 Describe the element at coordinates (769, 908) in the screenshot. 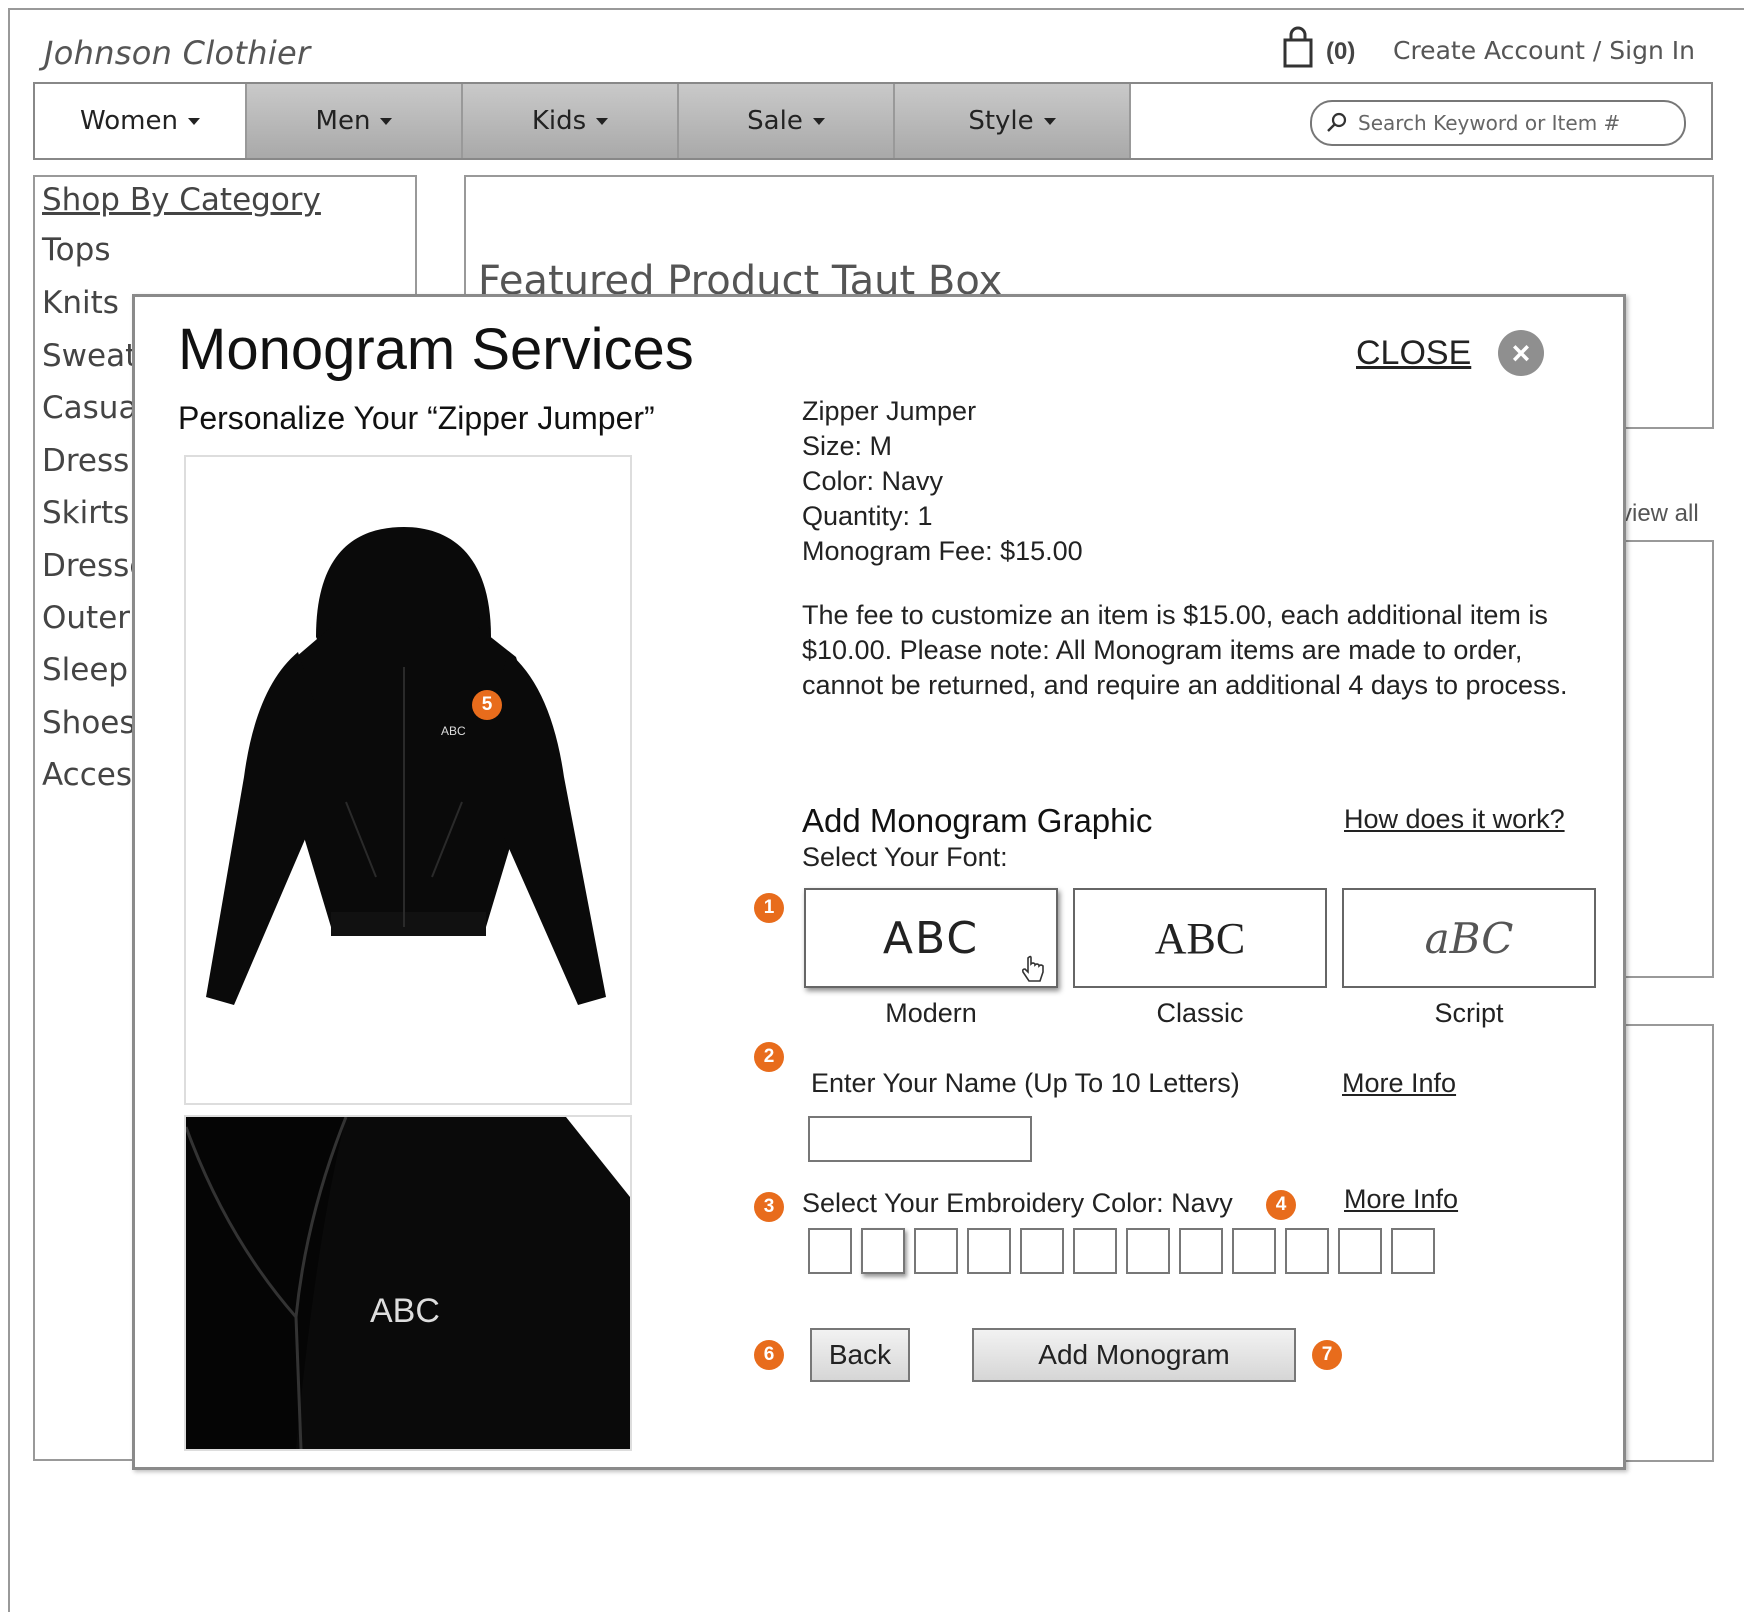

I see `badge-1: 1` at that location.